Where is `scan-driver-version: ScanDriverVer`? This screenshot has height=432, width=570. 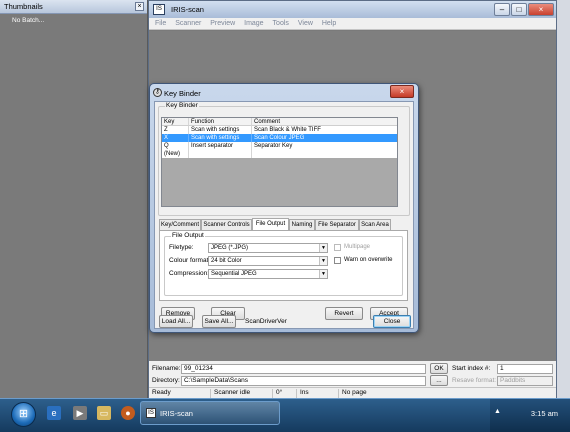
scan-driver-version: ScanDriverVer is located at coordinates (266, 321).